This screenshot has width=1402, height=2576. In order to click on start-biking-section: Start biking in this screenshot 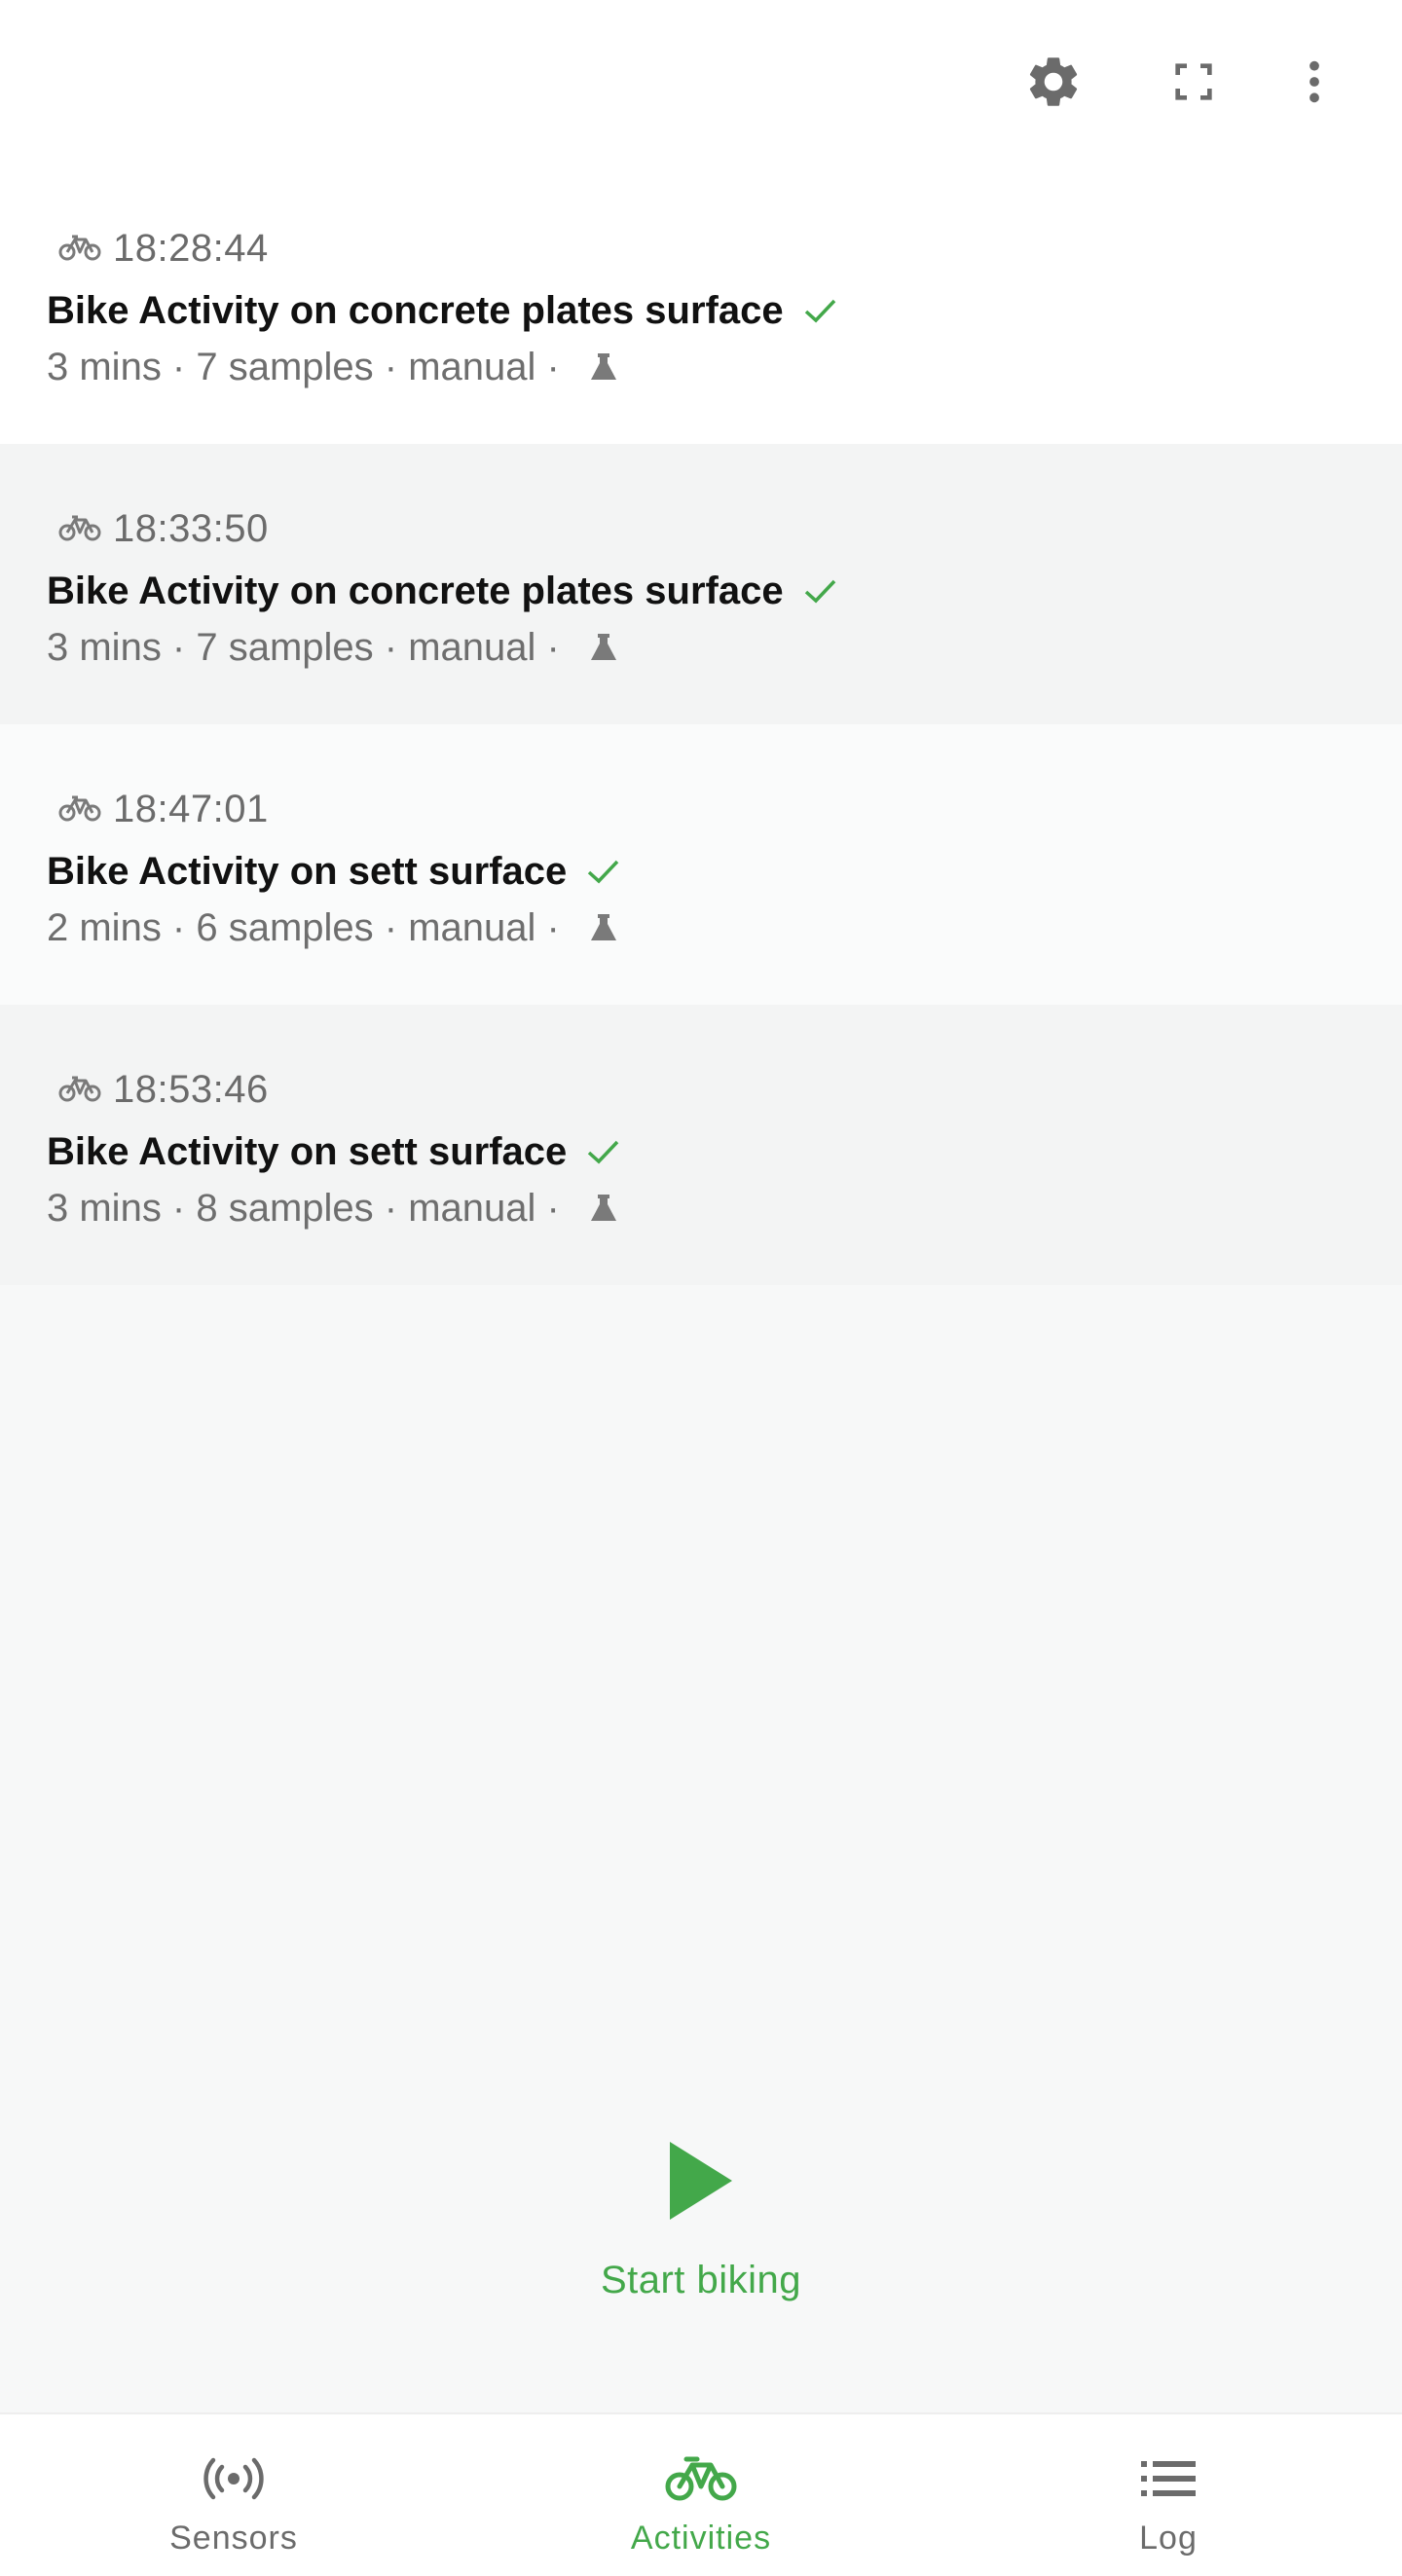, I will do `click(701, 2217)`.